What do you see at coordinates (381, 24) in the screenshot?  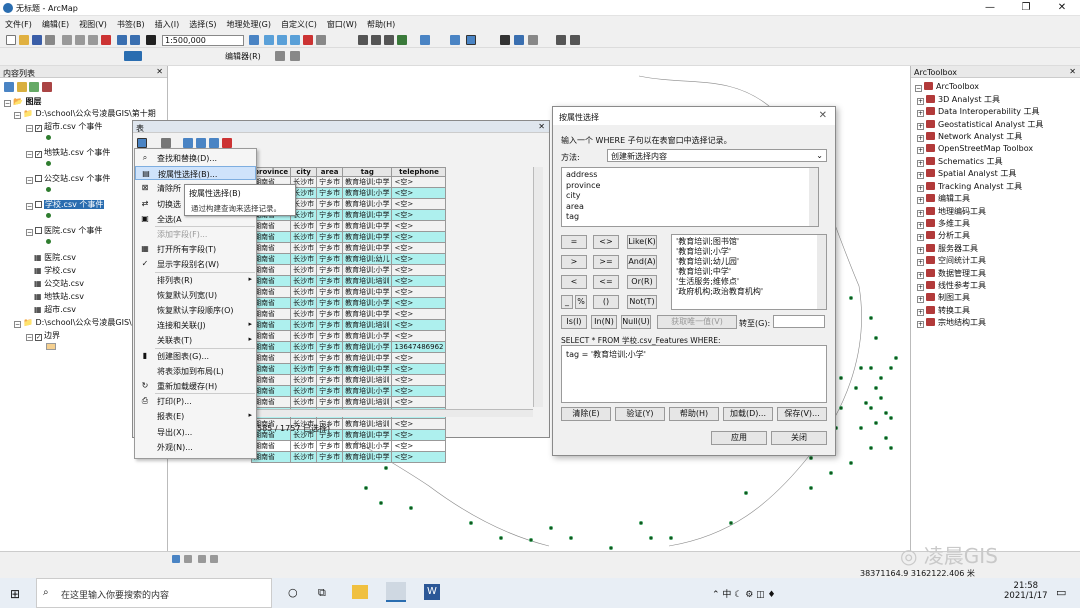 I see `menu-help: 帮助(H)` at bounding box center [381, 24].